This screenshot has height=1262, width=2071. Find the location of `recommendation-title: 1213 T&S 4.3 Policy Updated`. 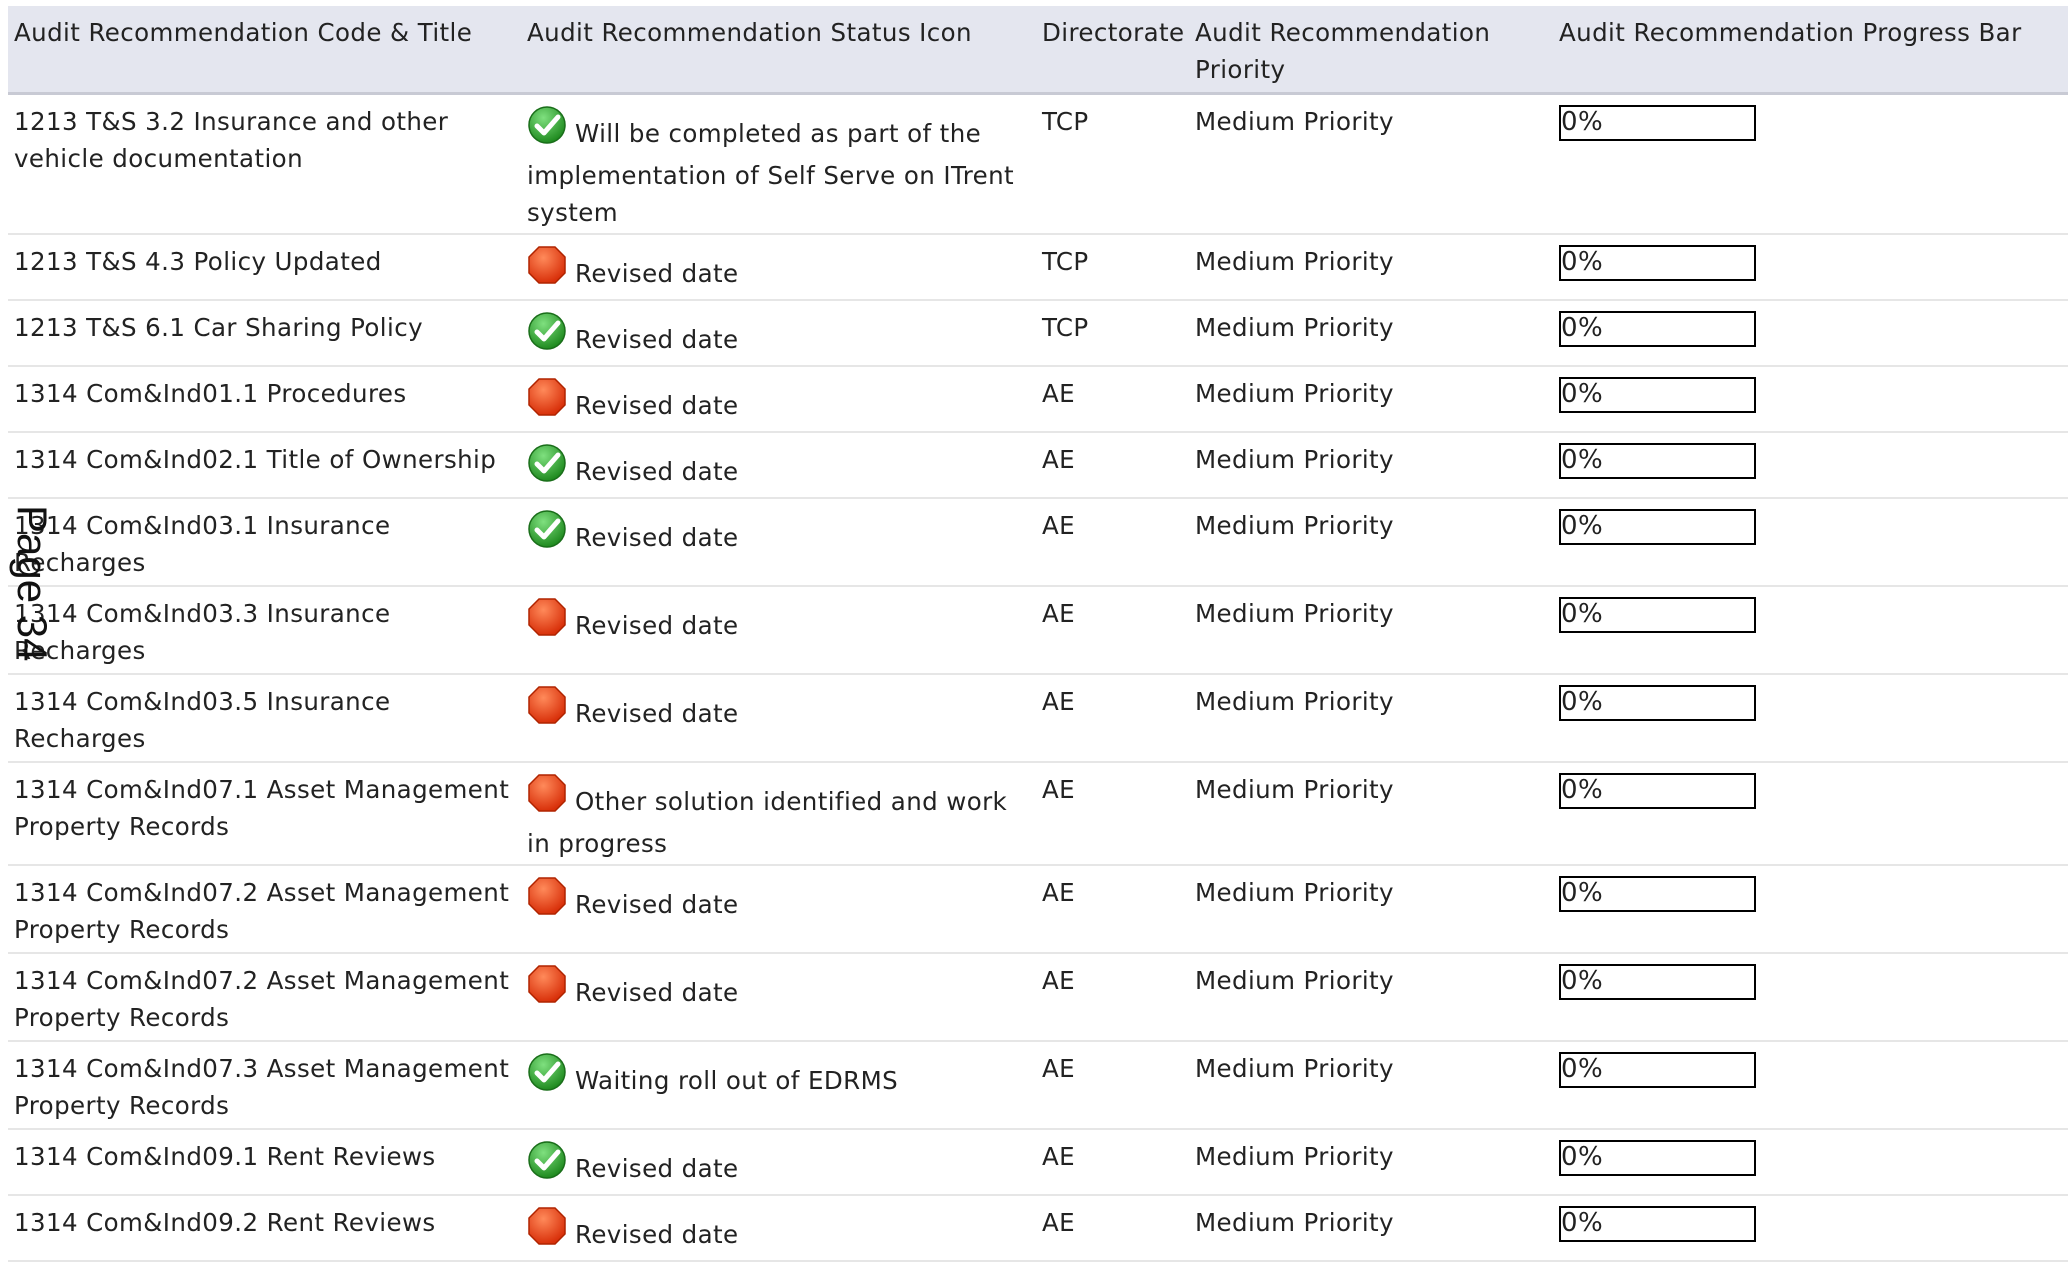

recommendation-title: 1213 T&S 4.3 Policy Updated is located at coordinates (264, 267).